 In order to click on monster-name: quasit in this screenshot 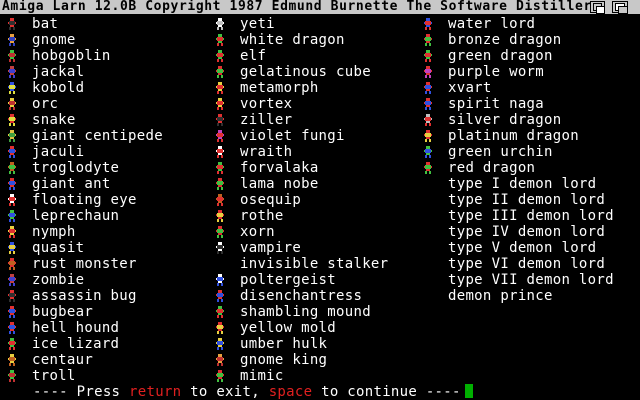, I will do `click(58, 248)`.